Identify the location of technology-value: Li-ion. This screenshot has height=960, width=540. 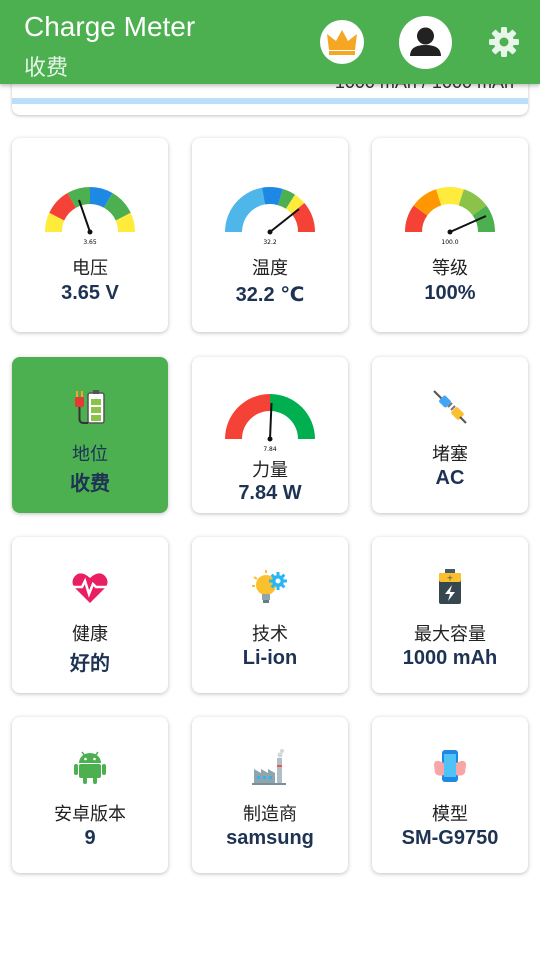
(270, 658).